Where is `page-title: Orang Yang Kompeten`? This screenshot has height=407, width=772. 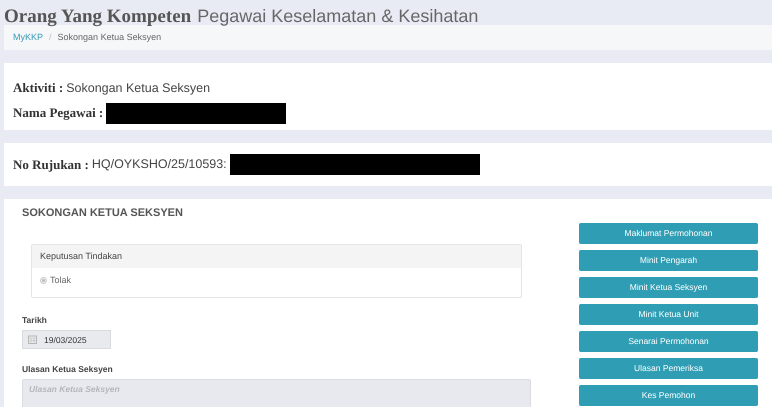 page-title: Orang Yang Kompeten is located at coordinates (98, 17).